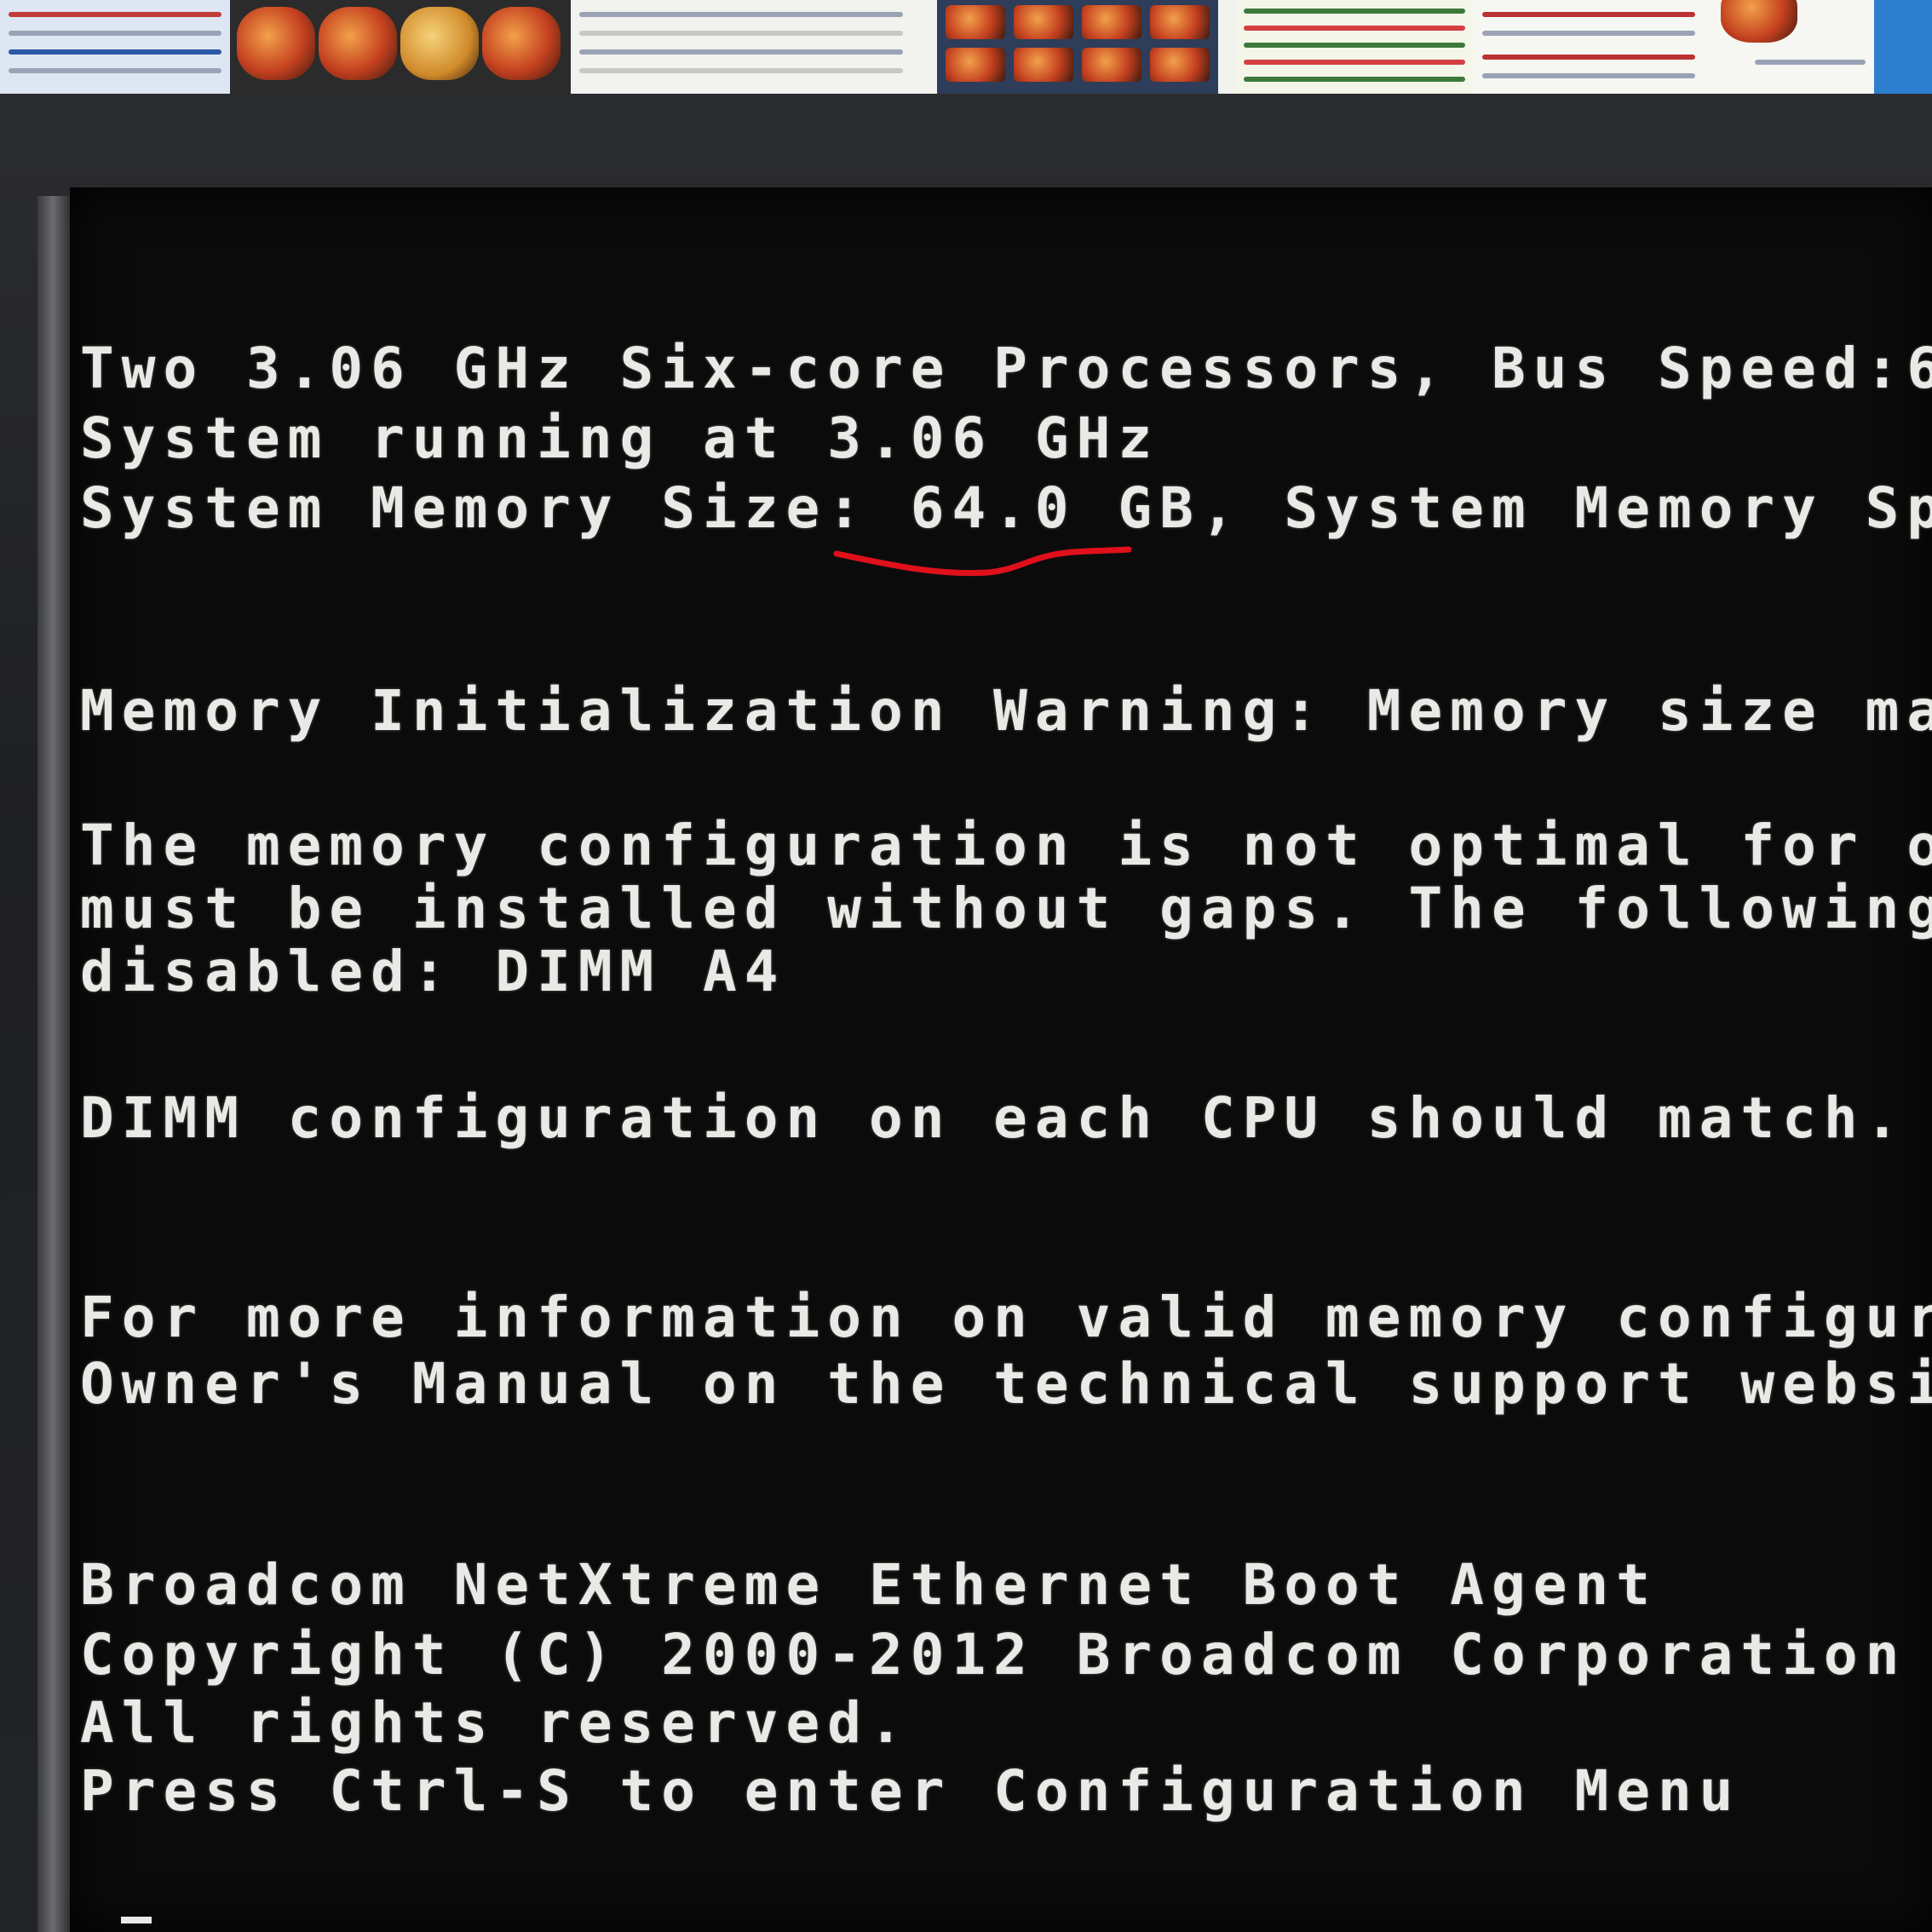 The height and width of the screenshot is (1932, 1932). What do you see at coordinates (1903, 47) in the screenshot?
I see `flyer-edge` at bounding box center [1903, 47].